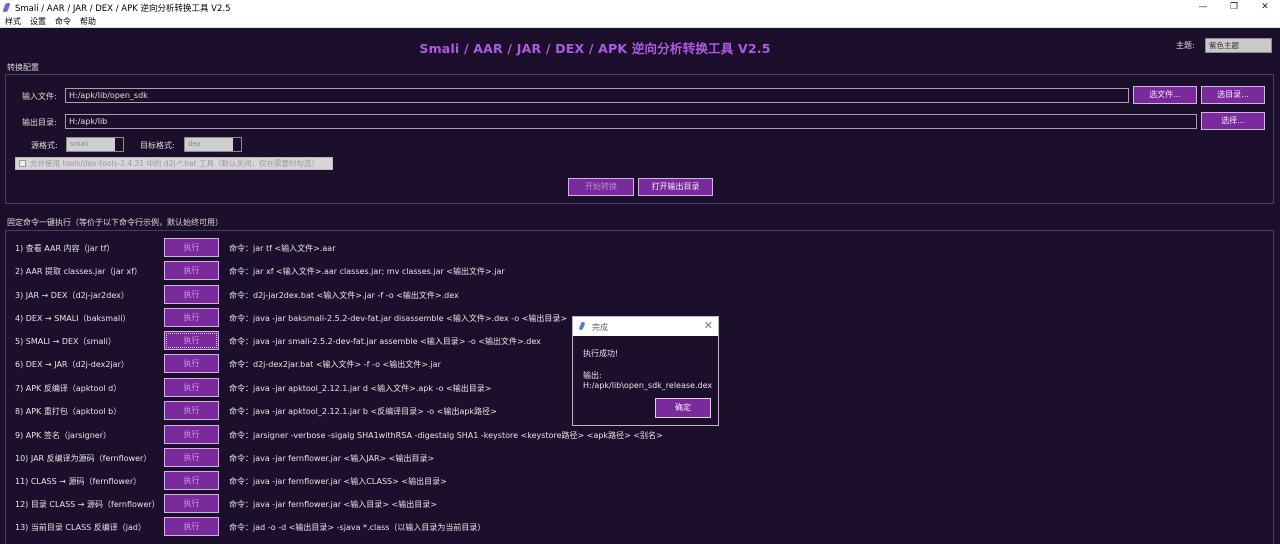 This screenshot has width=1280, height=544. I want to click on source-format-value: smali, so click(79, 144).